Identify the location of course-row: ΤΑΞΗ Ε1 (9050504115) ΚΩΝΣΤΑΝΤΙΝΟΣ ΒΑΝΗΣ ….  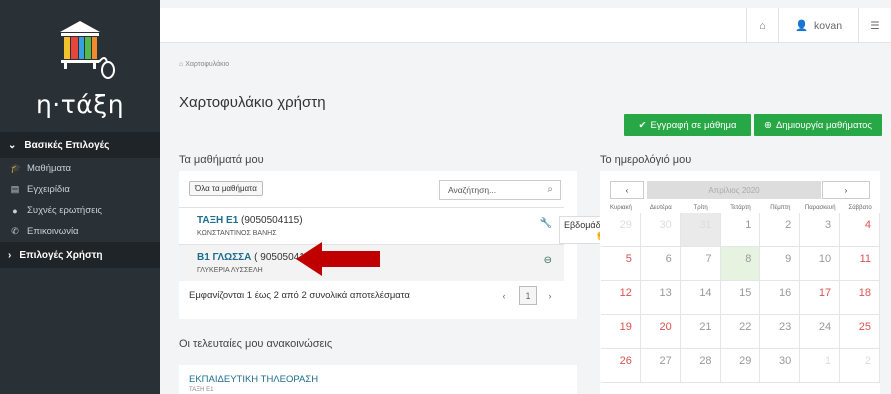
(371, 225).